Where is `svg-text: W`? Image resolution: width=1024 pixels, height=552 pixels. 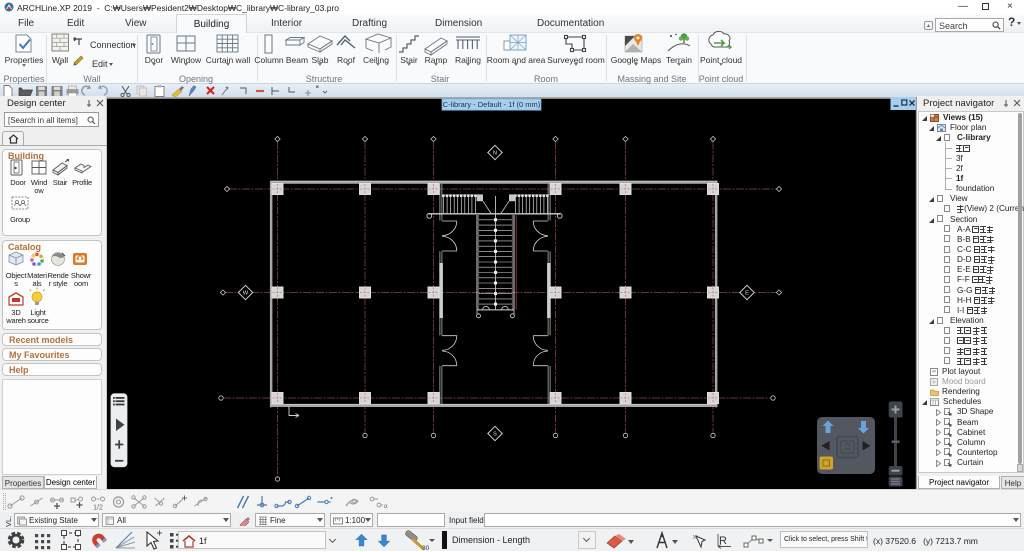 svg-text: W is located at coordinates (246, 294).